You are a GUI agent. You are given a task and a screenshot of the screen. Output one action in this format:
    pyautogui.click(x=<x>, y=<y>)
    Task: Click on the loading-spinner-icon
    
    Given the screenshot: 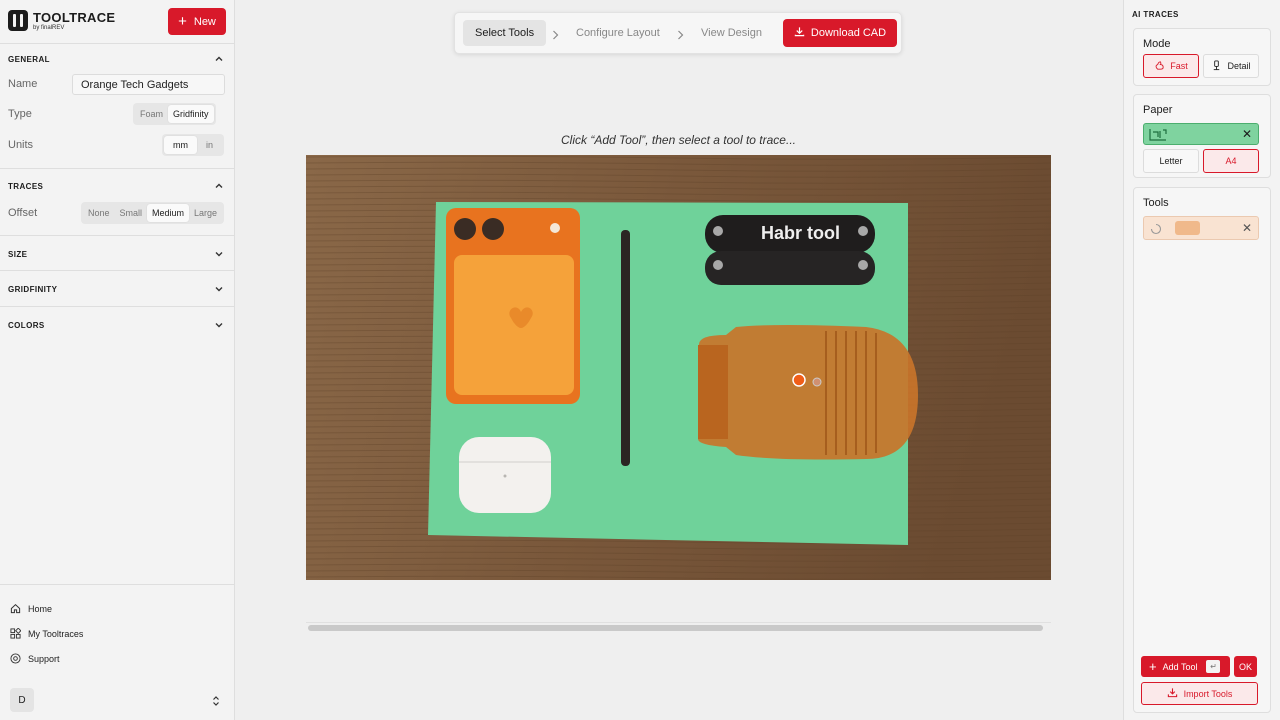 What is the action you would take?
    pyautogui.click(x=1156, y=228)
    